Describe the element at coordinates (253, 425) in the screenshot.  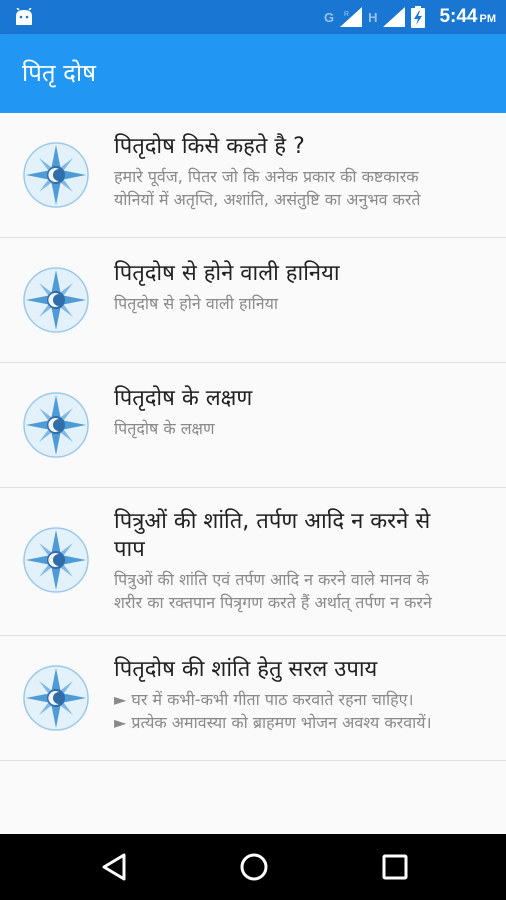
I see `list-item: पितृदोष के लक्षण पितृदोष के लक्षण` at that location.